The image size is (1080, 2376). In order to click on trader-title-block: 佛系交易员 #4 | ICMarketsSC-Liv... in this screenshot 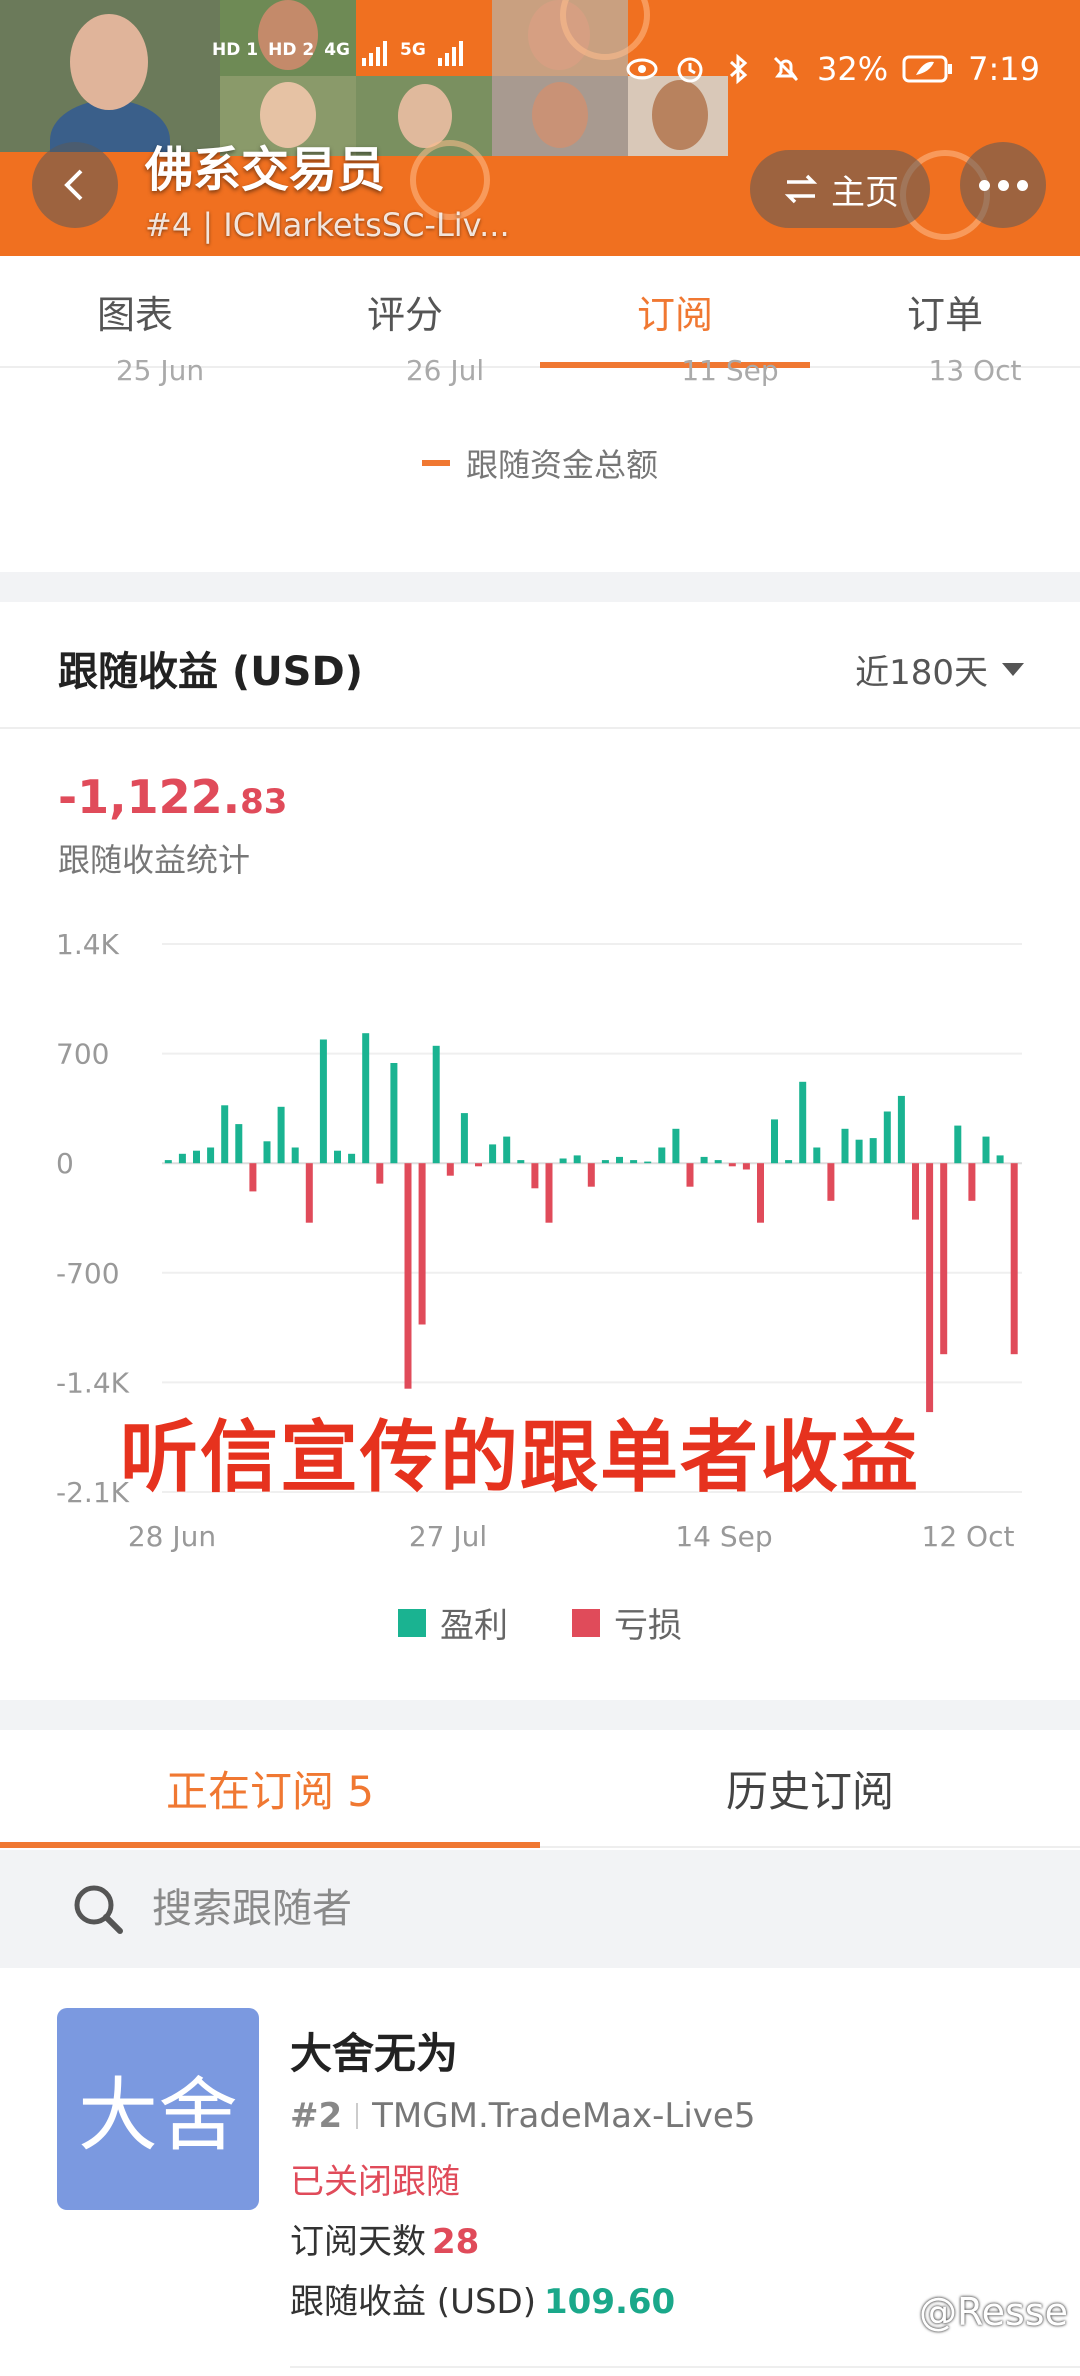, I will do `click(327, 187)`.